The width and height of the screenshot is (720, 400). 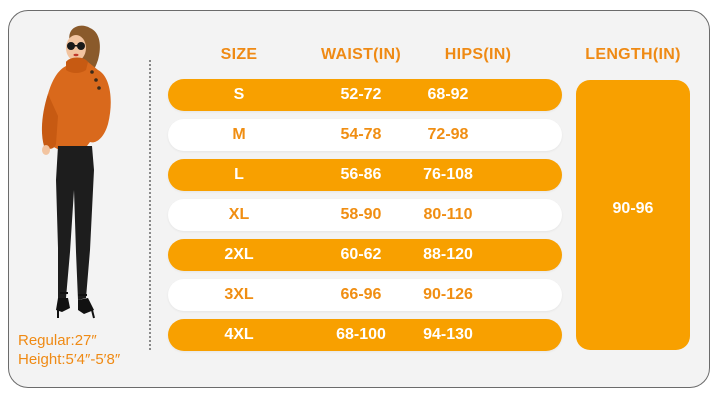 I want to click on size-row-2xl: 2XL 60-62 88-120, so click(x=365, y=255).